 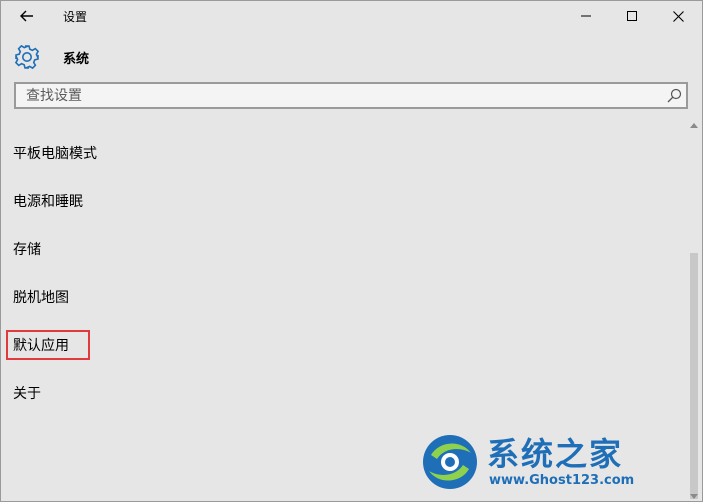 What do you see at coordinates (27, 249) in the screenshot?
I see `menu-item-storage: 存储` at bounding box center [27, 249].